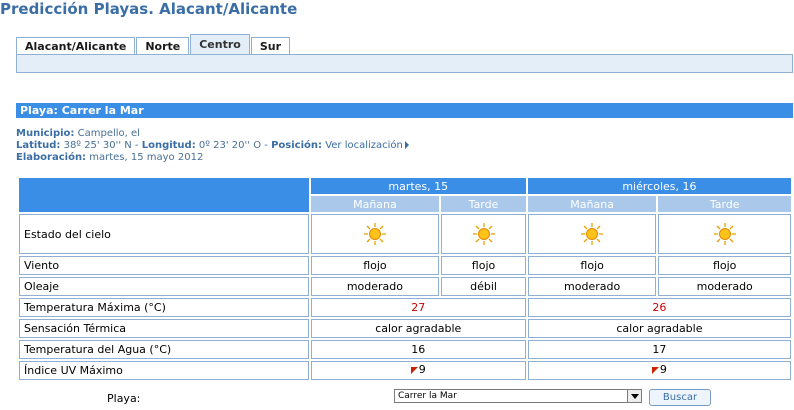  What do you see at coordinates (418, 349) in the screenshot?
I see `water-temp-cell: 16` at bounding box center [418, 349].